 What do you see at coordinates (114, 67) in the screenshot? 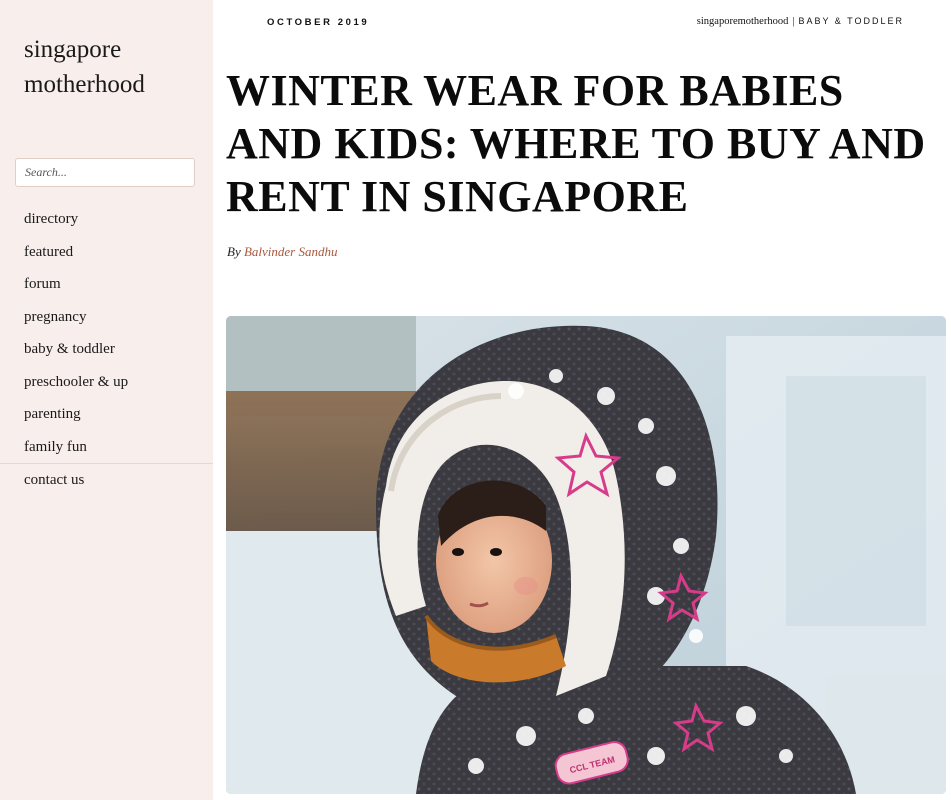
I see `site-title: singapore motherhood` at bounding box center [114, 67].